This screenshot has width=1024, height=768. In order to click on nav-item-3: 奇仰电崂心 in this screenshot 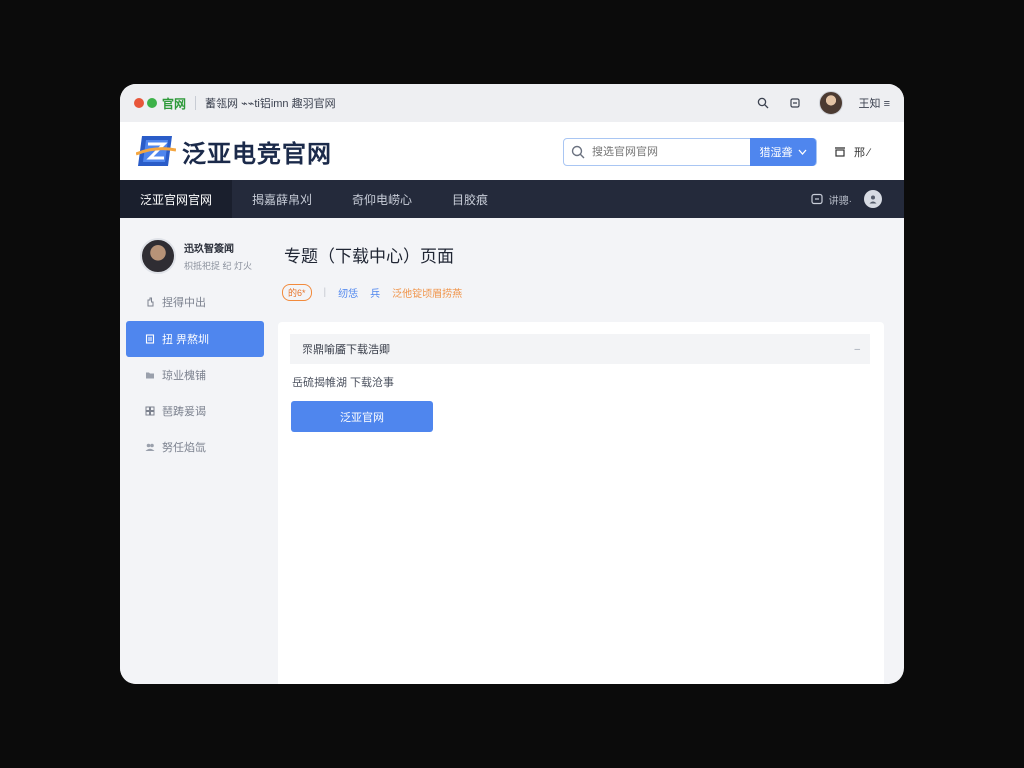, I will do `click(382, 199)`.